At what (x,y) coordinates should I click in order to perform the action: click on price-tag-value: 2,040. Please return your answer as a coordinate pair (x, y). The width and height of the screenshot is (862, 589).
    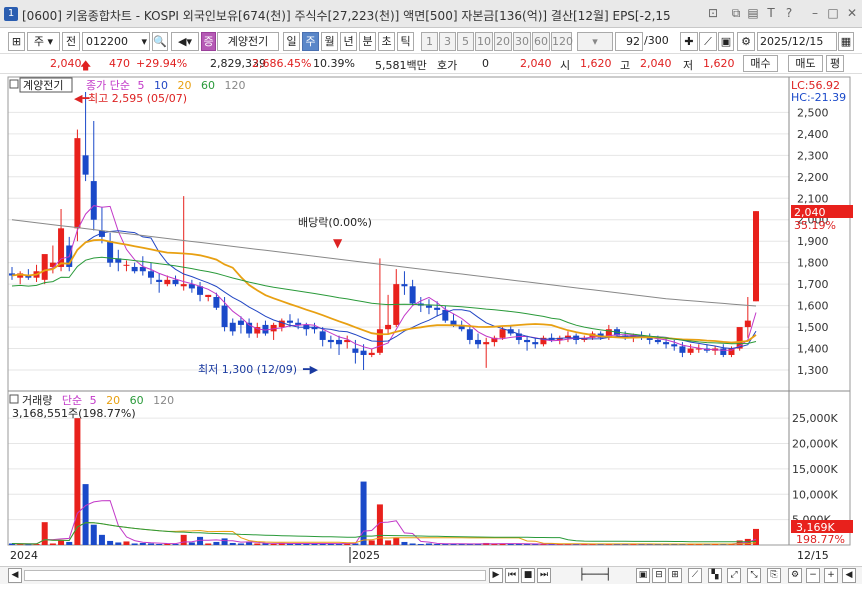
    Looking at the image, I should click on (810, 212).